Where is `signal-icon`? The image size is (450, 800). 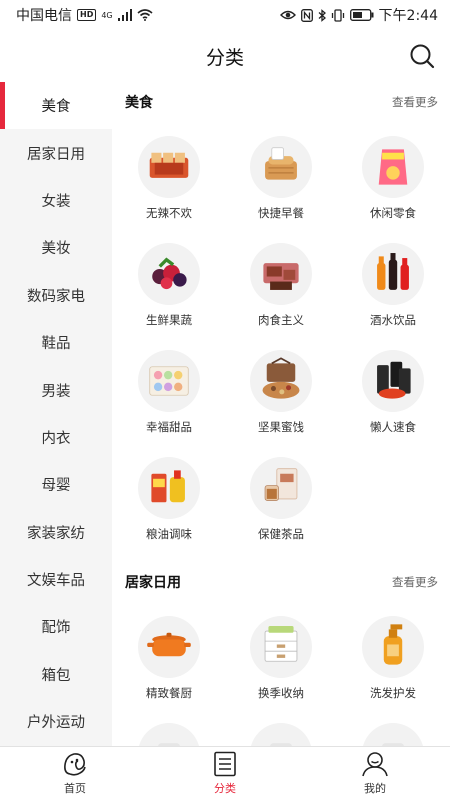 signal-icon is located at coordinates (124, 15).